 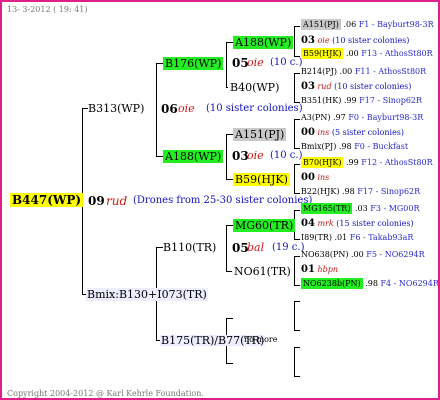 I want to click on g5-row-17: 01 hbpn, so click(x=319, y=270).